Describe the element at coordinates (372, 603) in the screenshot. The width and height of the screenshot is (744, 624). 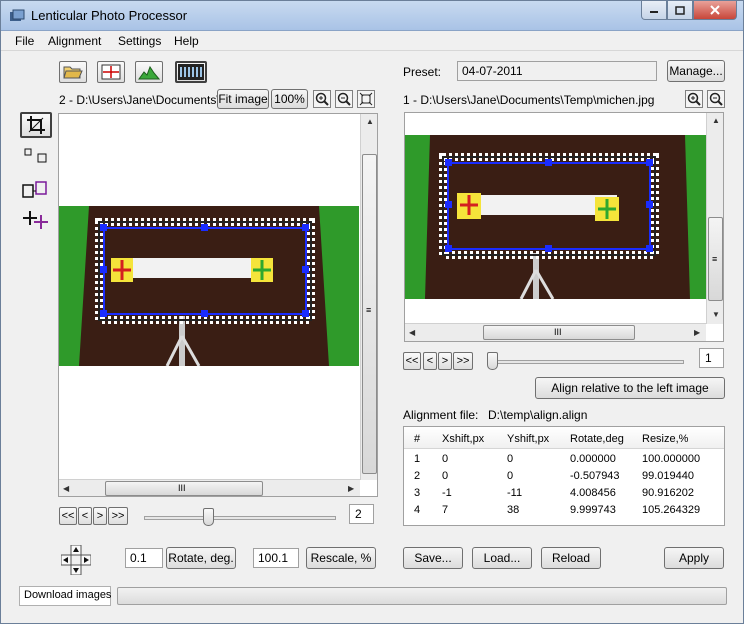
I see `status-bar: Download images` at that location.